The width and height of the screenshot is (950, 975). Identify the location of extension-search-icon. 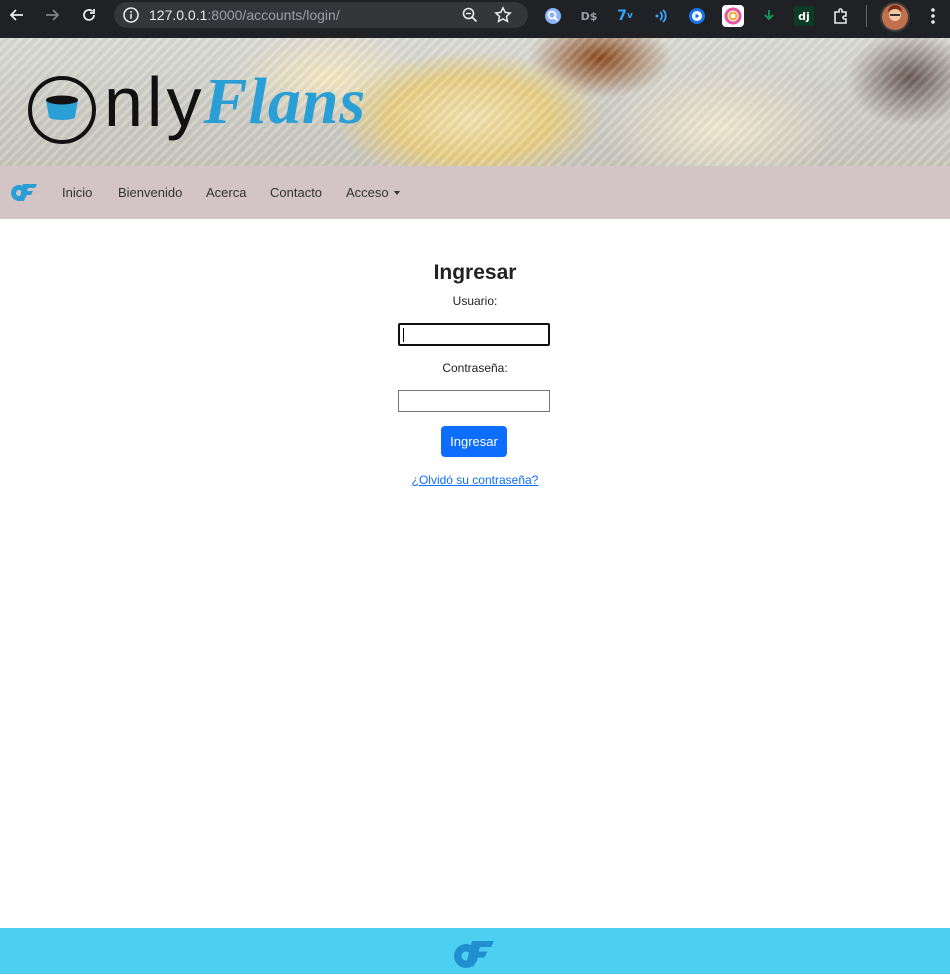
(553, 16).